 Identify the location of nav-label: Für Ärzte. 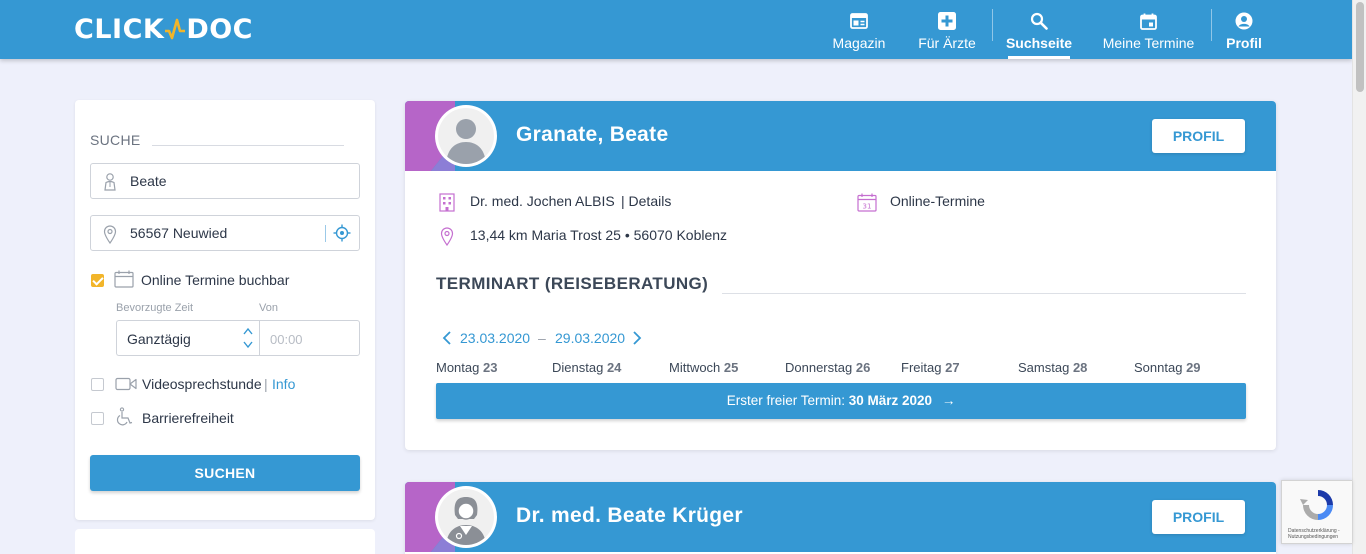
(947, 43).